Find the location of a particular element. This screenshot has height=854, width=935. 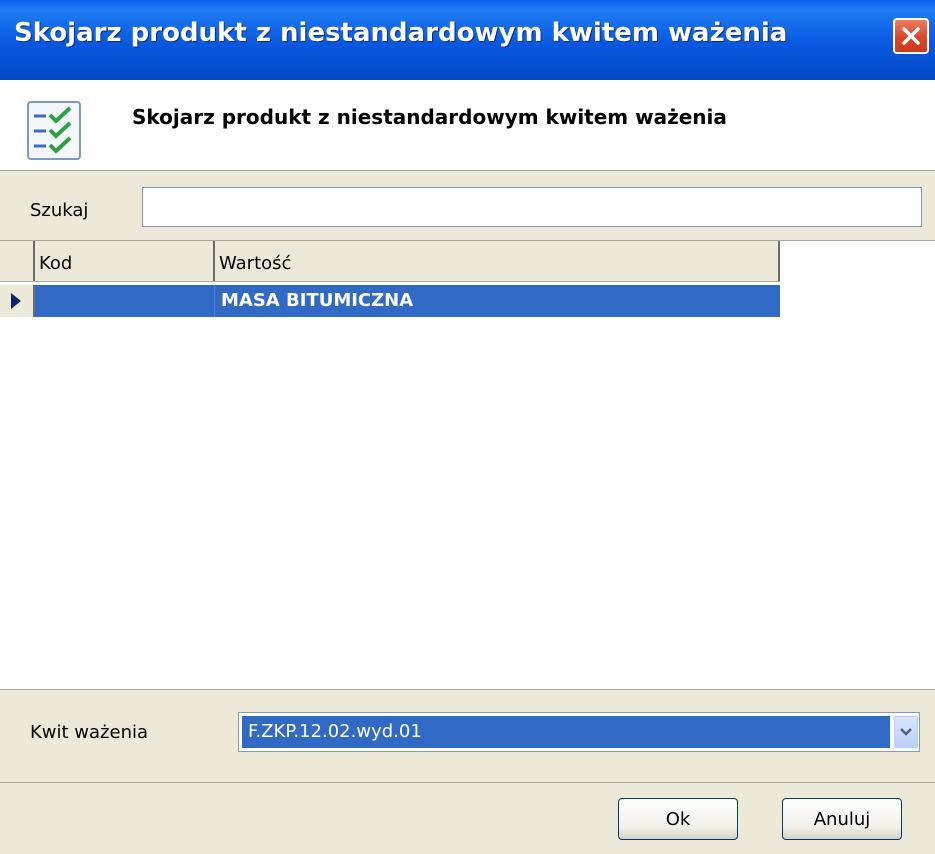

dialog-footer: Ok Anuluj is located at coordinates (467, 818).